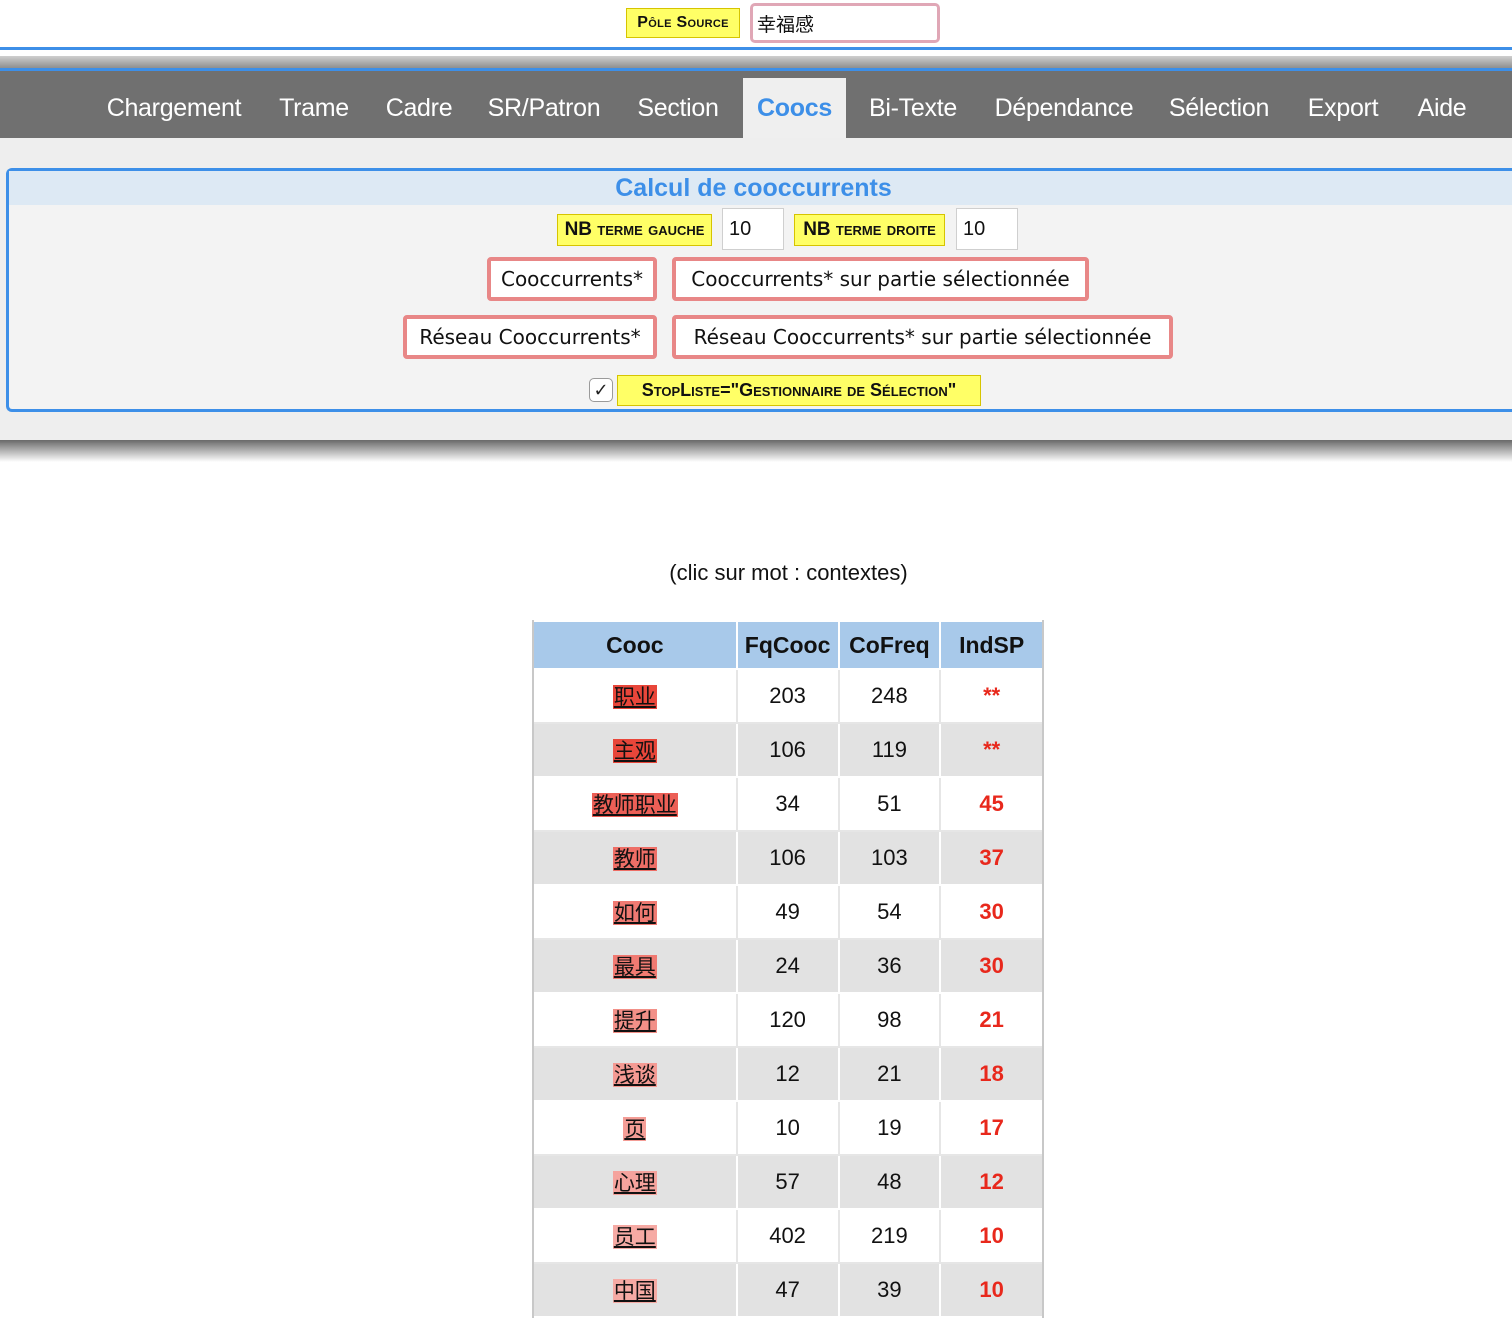 Image resolution: width=1512 pixels, height=1332 pixels. Describe the element at coordinates (756, 48) in the screenshot. I see `top-divider` at that location.